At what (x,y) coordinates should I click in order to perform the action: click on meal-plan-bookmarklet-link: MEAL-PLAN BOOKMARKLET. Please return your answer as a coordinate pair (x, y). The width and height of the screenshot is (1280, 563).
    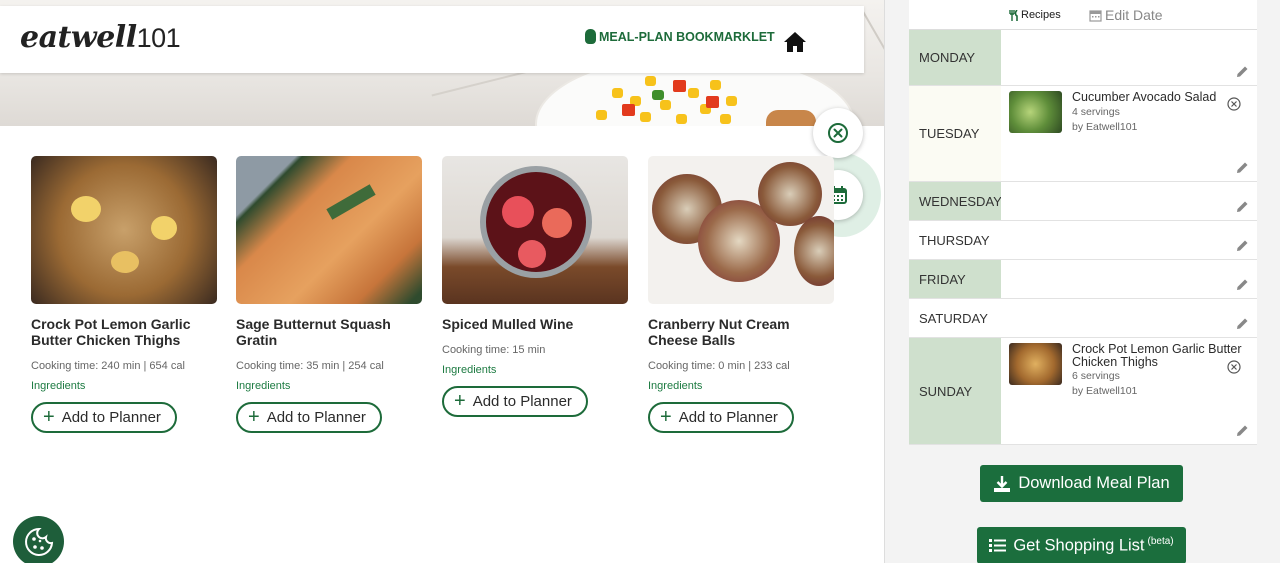
    Looking at the image, I should click on (680, 36).